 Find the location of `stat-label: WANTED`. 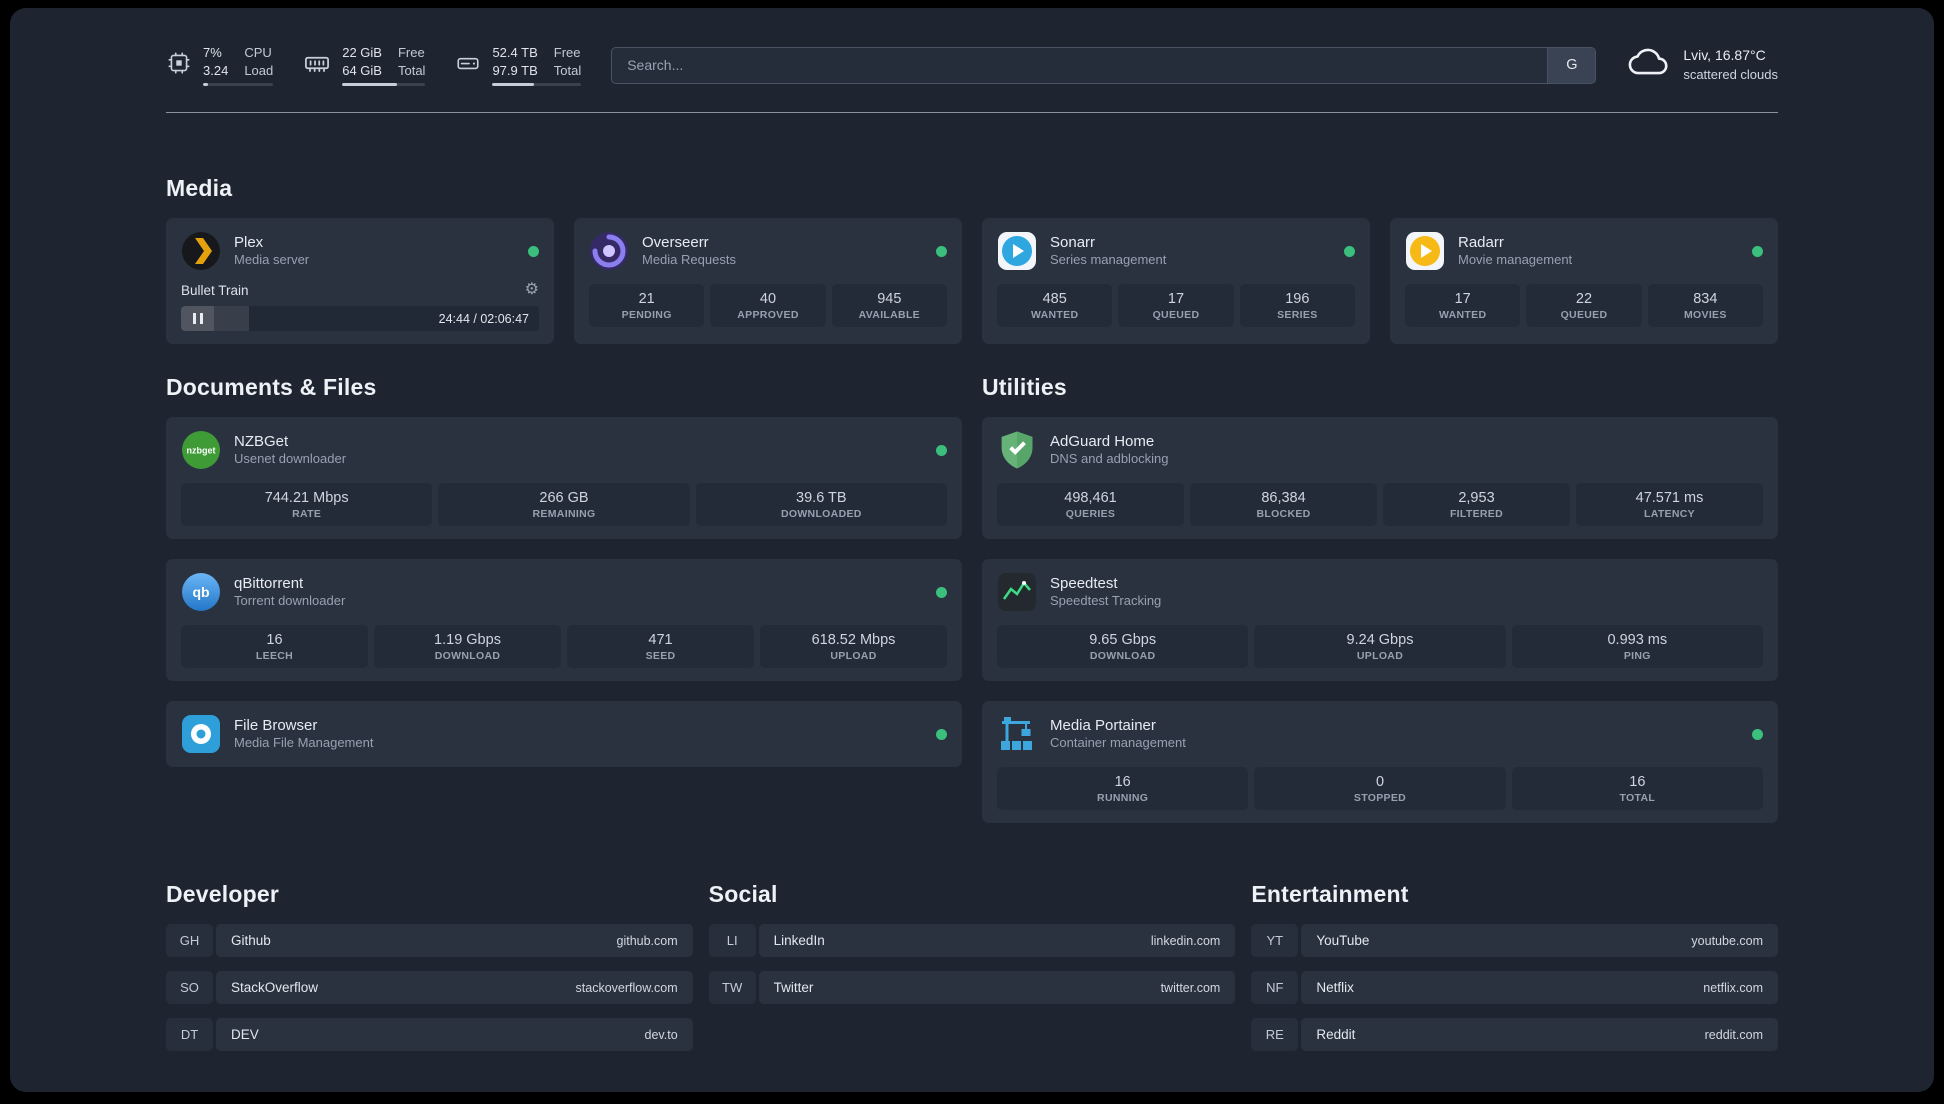

stat-label: WANTED is located at coordinates (1054, 315).